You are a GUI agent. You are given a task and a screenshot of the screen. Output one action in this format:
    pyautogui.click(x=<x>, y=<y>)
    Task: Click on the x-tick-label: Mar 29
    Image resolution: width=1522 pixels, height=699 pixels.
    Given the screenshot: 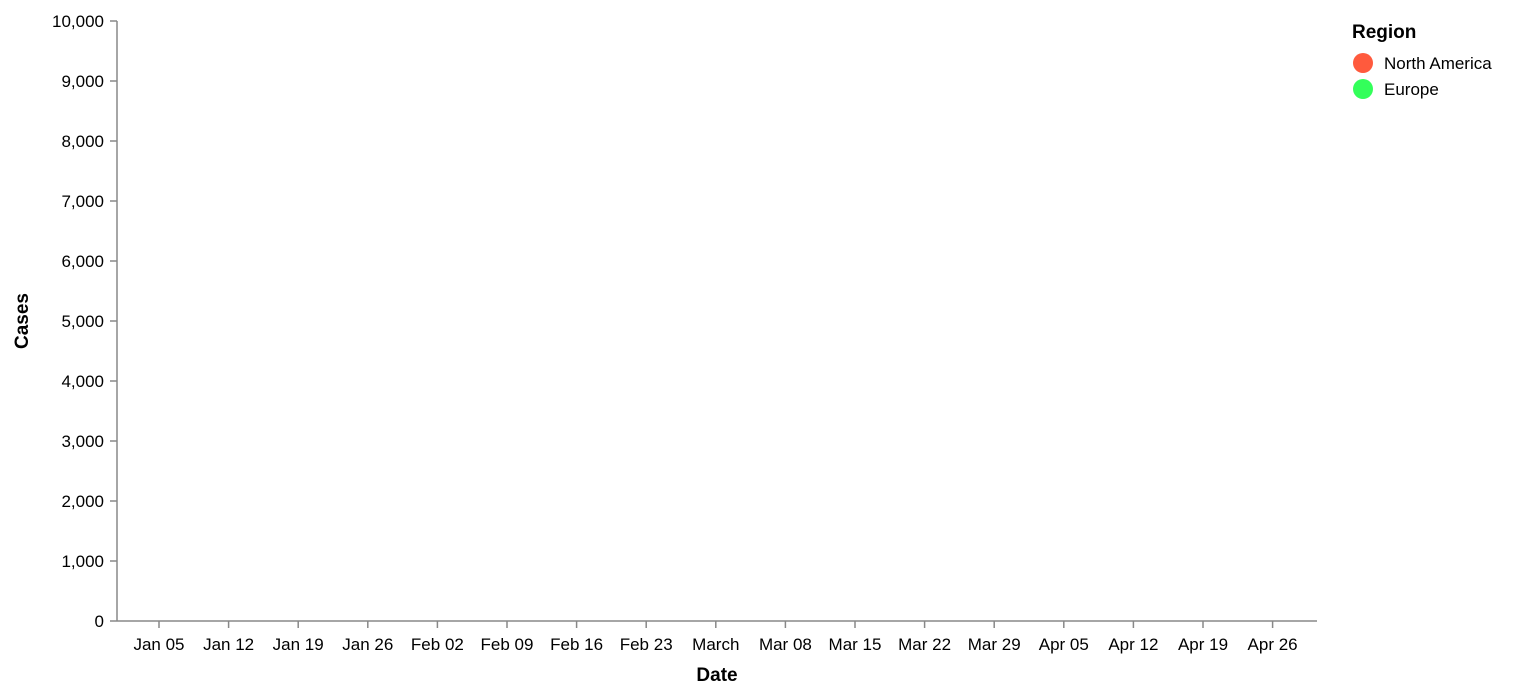 What is the action you would take?
    pyautogui.click(x=994, y=644)
    